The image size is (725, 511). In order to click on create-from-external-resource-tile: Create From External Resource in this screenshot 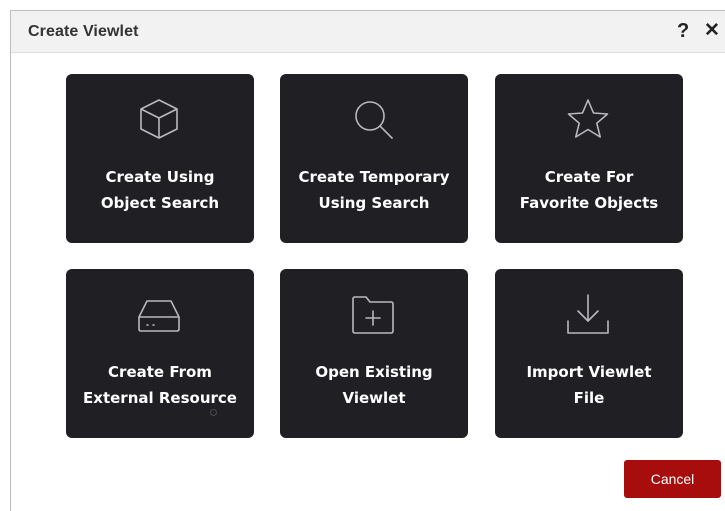, I will do `click(160, 353)`.